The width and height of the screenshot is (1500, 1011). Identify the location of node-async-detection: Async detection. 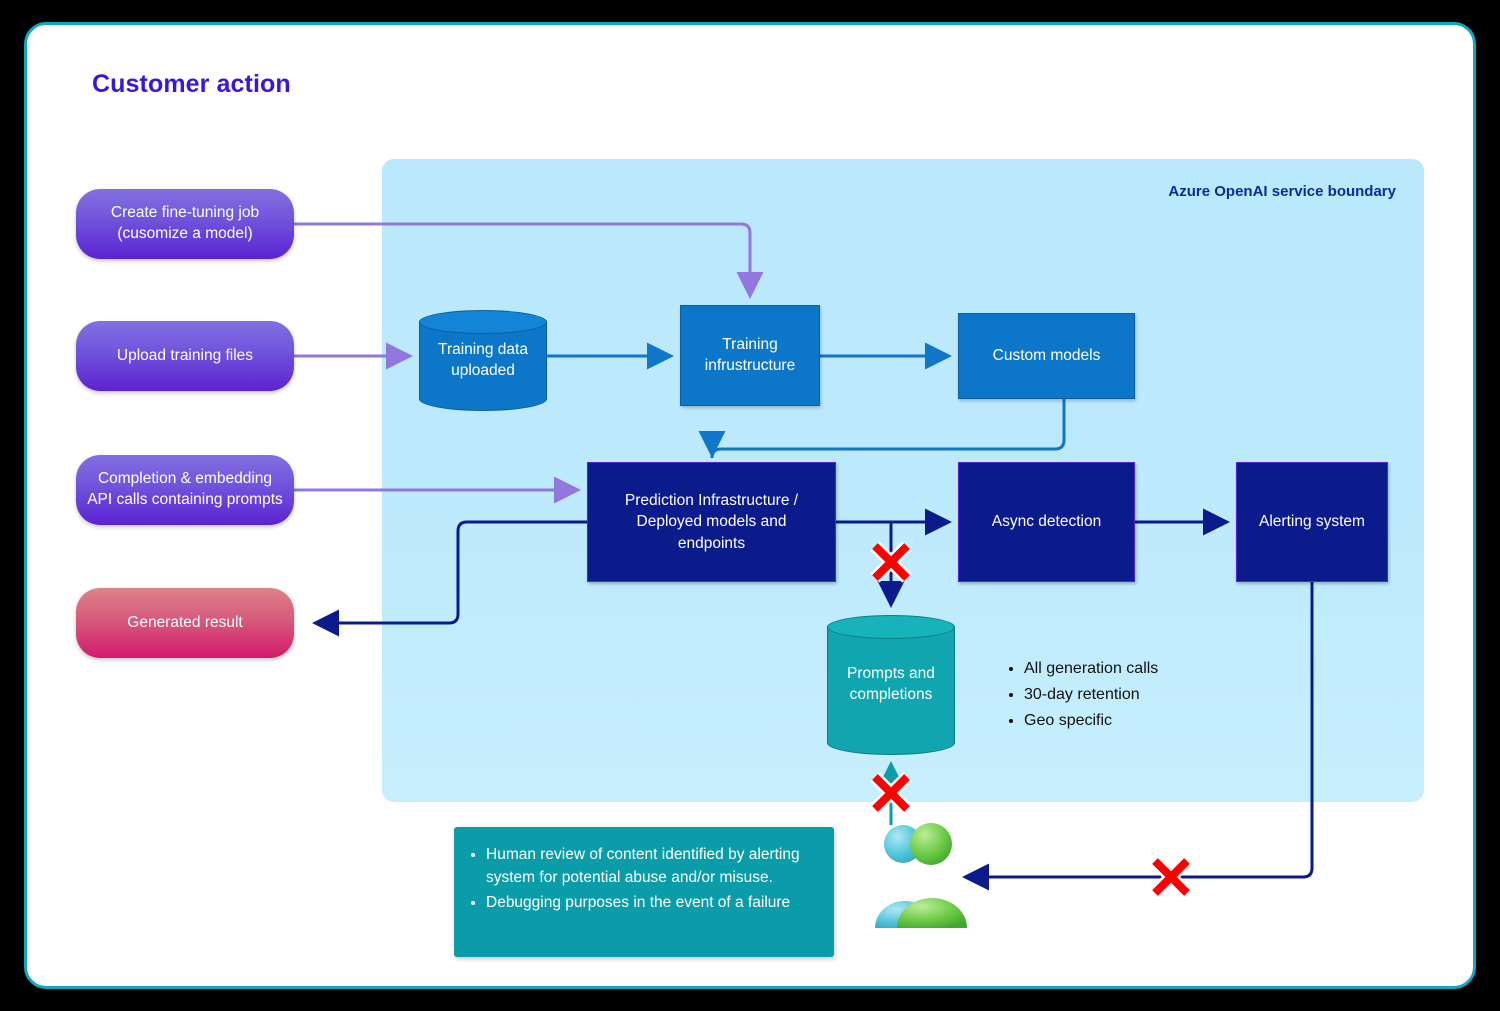
(1046, 522).